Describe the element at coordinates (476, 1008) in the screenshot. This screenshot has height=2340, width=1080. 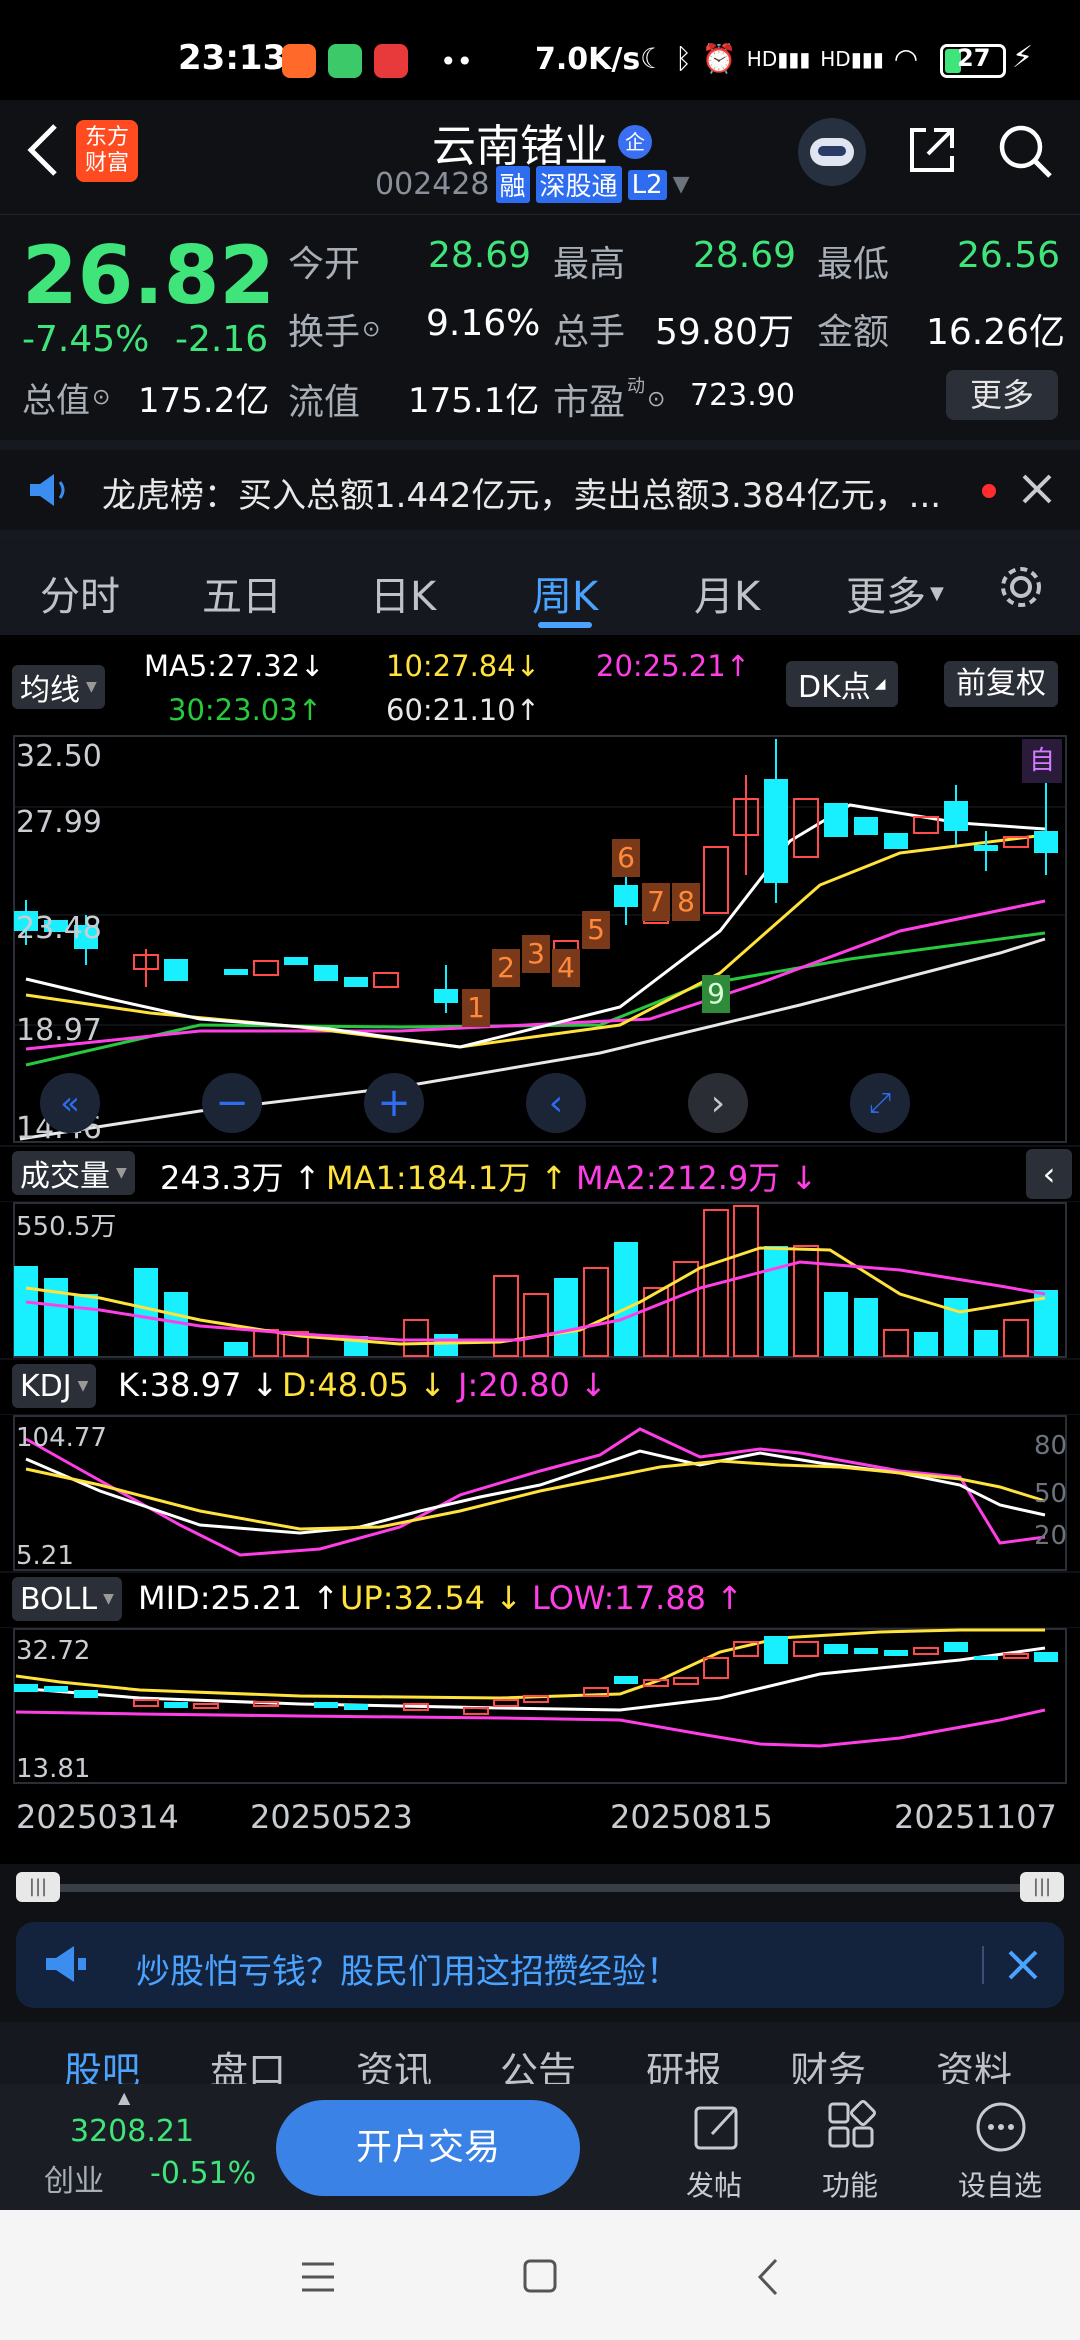
I see `marker-1: 1` at that location.